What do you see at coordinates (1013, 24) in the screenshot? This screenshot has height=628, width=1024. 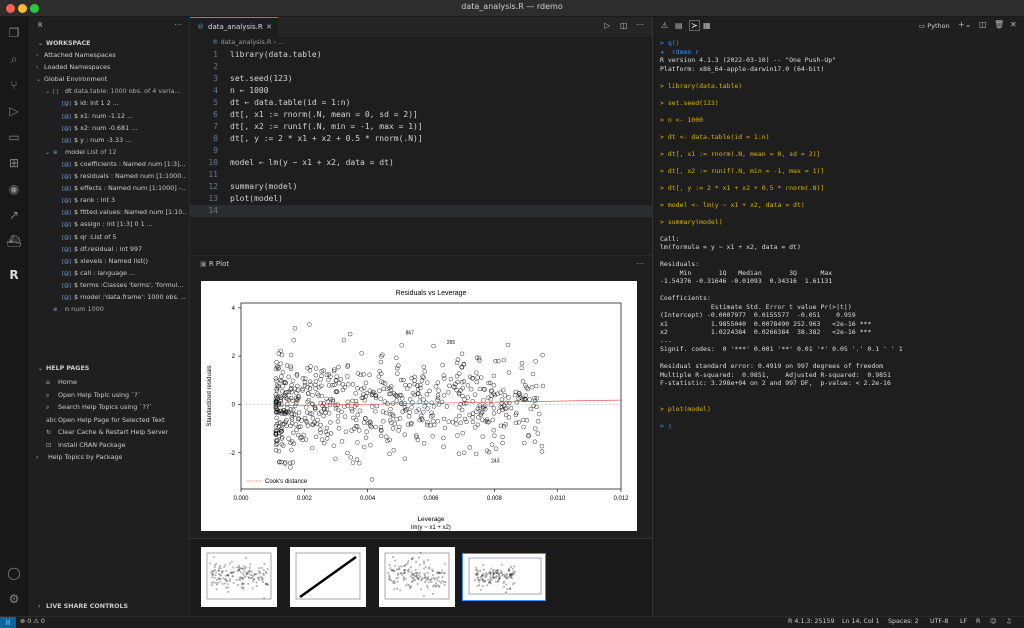 I see `close-panel-icon: ✕` at bounding box center [1013, 24].